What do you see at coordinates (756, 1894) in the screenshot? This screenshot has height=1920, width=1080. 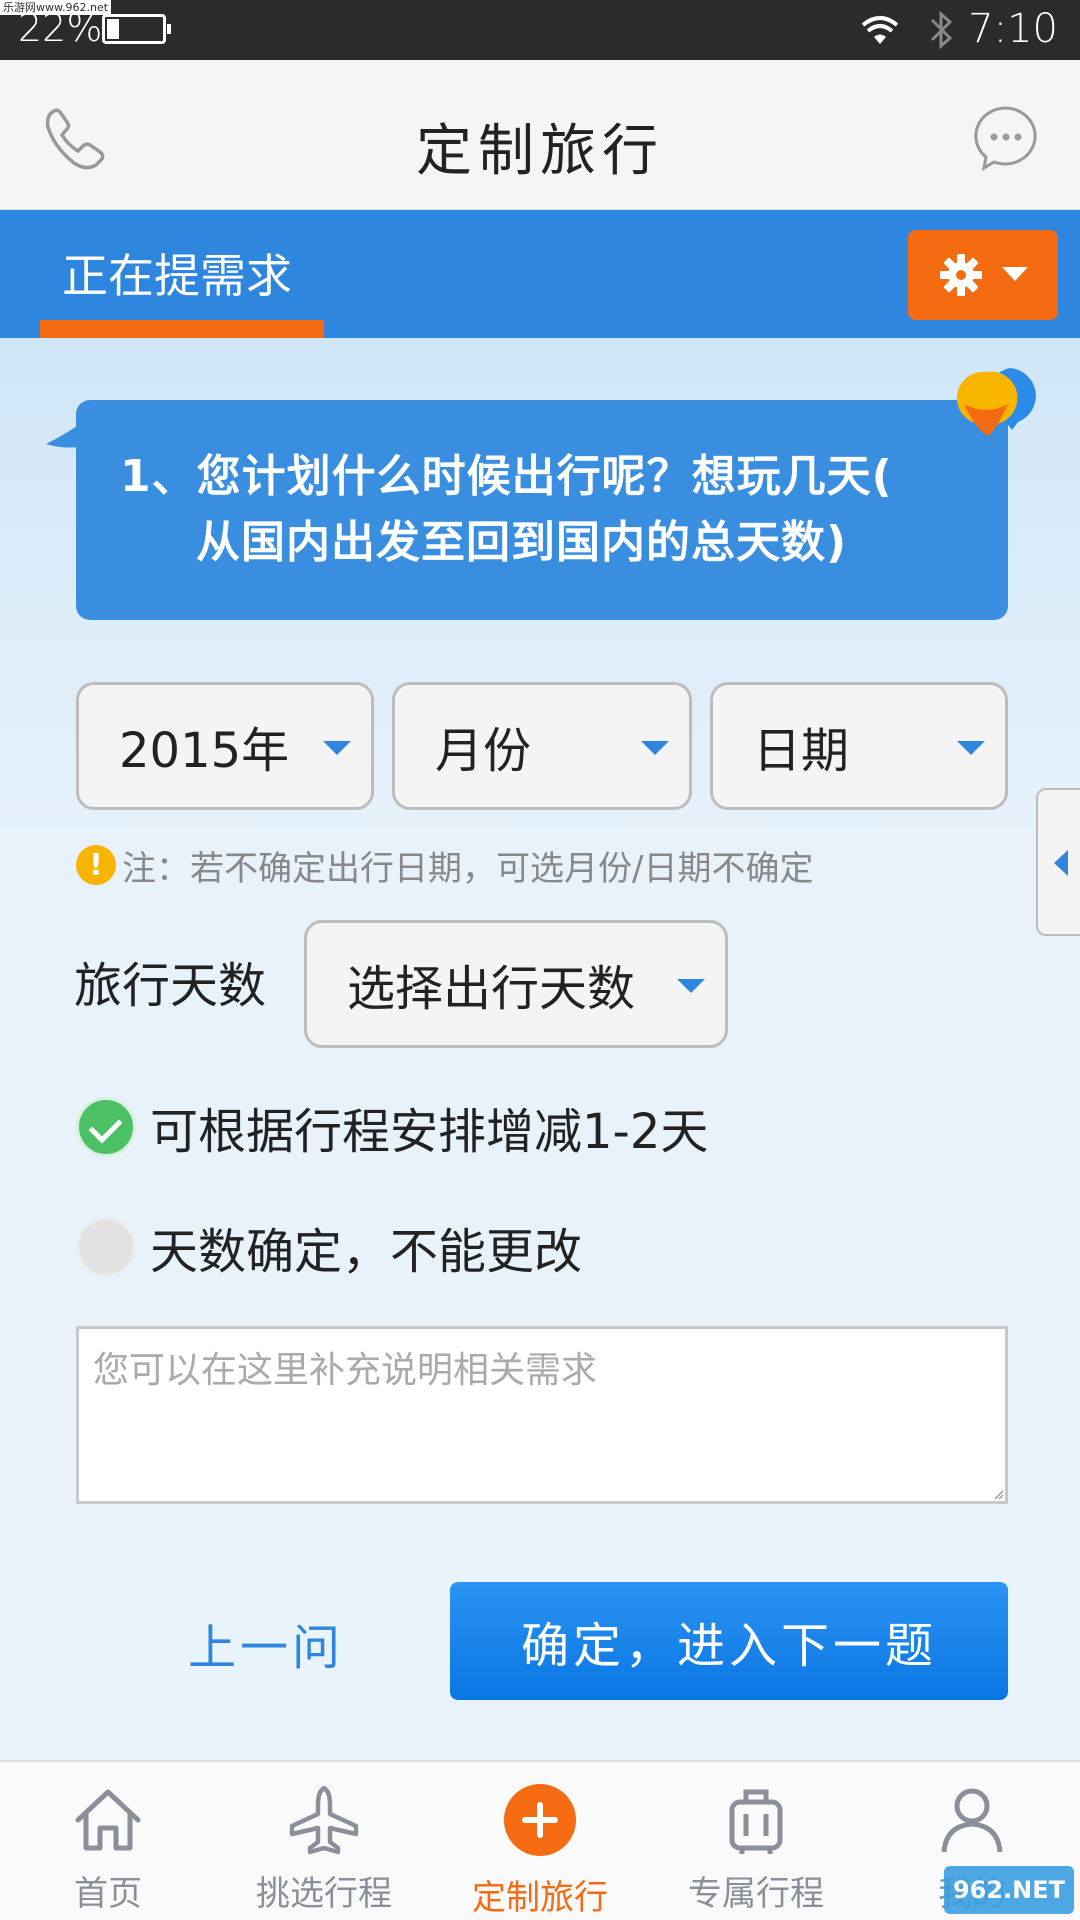 I see `nav-exclusive-trip-label: 专属行程` at bounding box center [756, 1894].